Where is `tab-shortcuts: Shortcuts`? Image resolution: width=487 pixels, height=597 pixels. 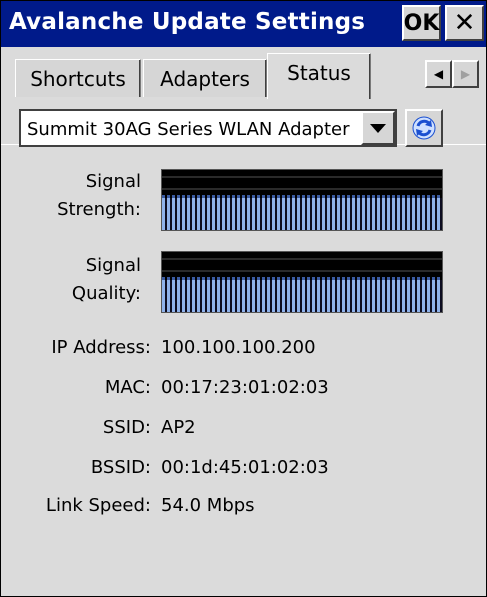
tab-shortcuts: Shortcuts is located at coordinates (78, 78).